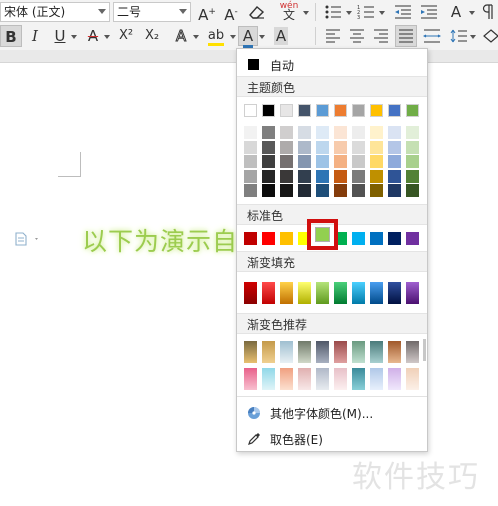 This screenshot has width=498, height=506. What do you see at coordinates (406, 36) in the screenshot?
I see `justify-button` at bounding box center [406, 36].